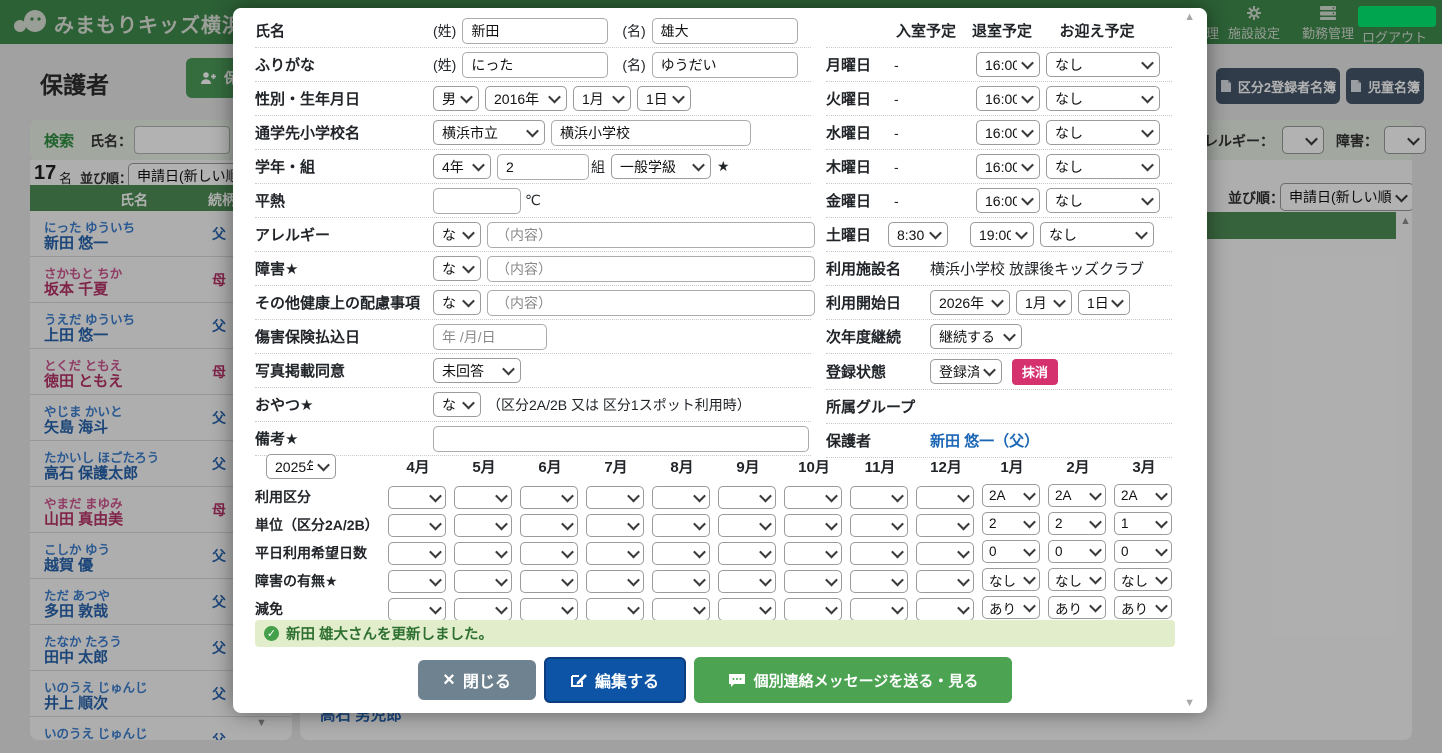 Image resolution: width=1442 pixels, height=753 pixels. What do you see at coordinates (970, 302) in the screenshot?
I see `start-year-select: 2026年` at bounding box center [970, 302].